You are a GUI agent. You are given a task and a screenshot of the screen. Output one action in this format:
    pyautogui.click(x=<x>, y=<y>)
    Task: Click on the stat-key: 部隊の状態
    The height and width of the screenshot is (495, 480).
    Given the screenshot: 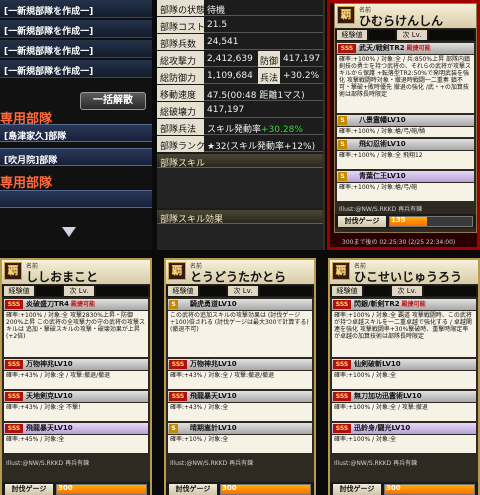 What is the action you would take?
    pyautogui.click(x=180, y=8)
    